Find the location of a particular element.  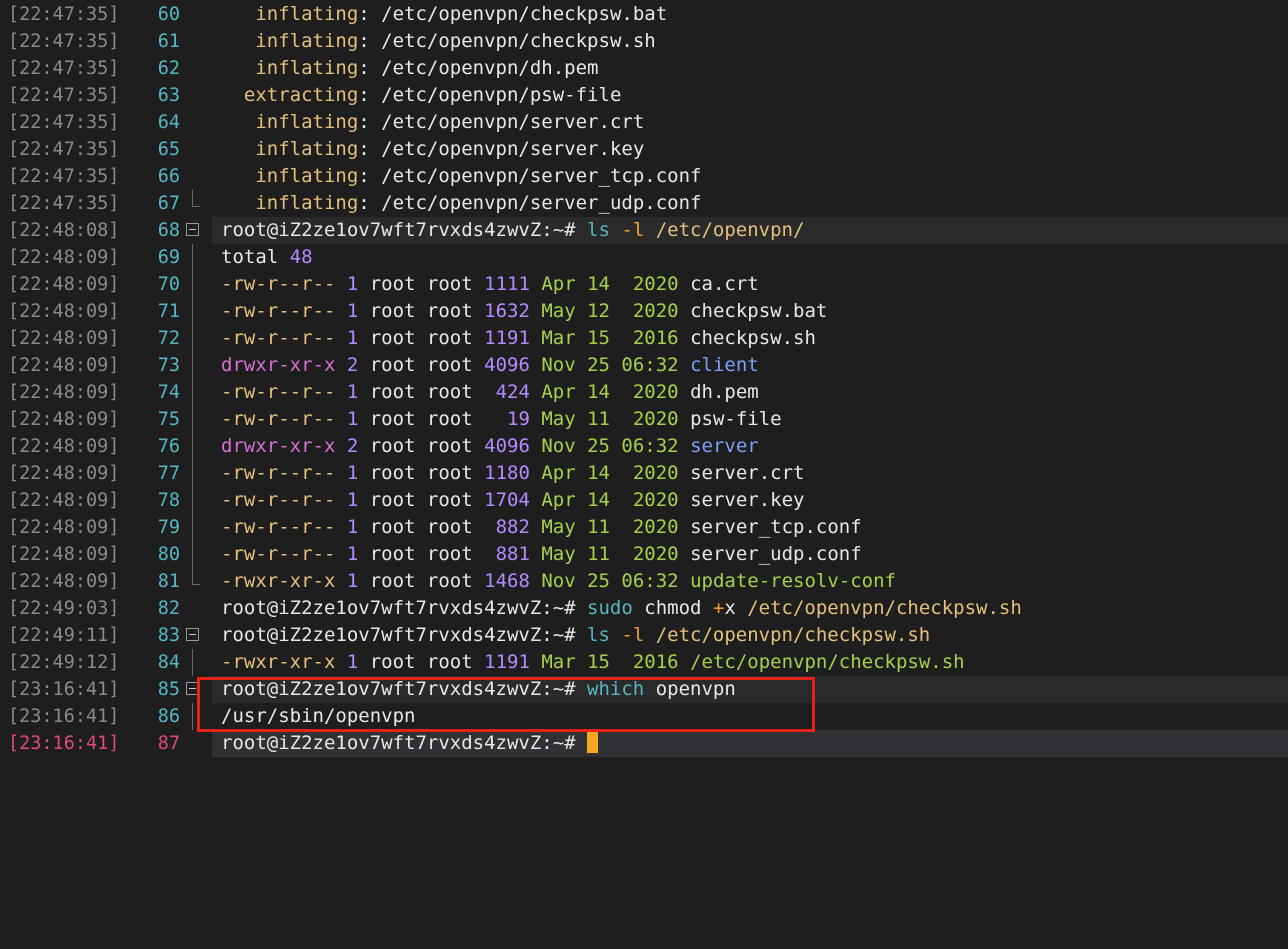

line-number: 86 is located at coordinates (168, 716).